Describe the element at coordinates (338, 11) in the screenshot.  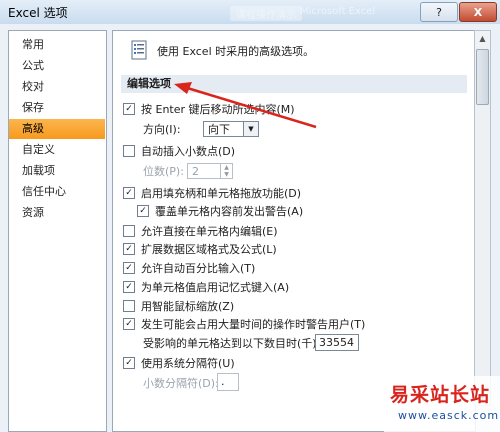
I see `background-app-title: Microsoft Excel` at that location.